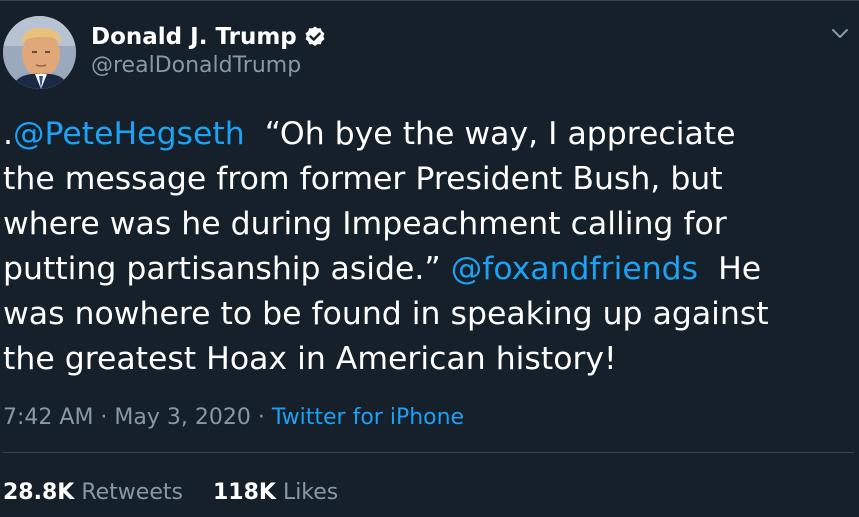 This screenshot has height=517, width=859. Describe the element at coordinates (730, 269) in the screenshot. I see `tweet-text-segment: He` at that location.